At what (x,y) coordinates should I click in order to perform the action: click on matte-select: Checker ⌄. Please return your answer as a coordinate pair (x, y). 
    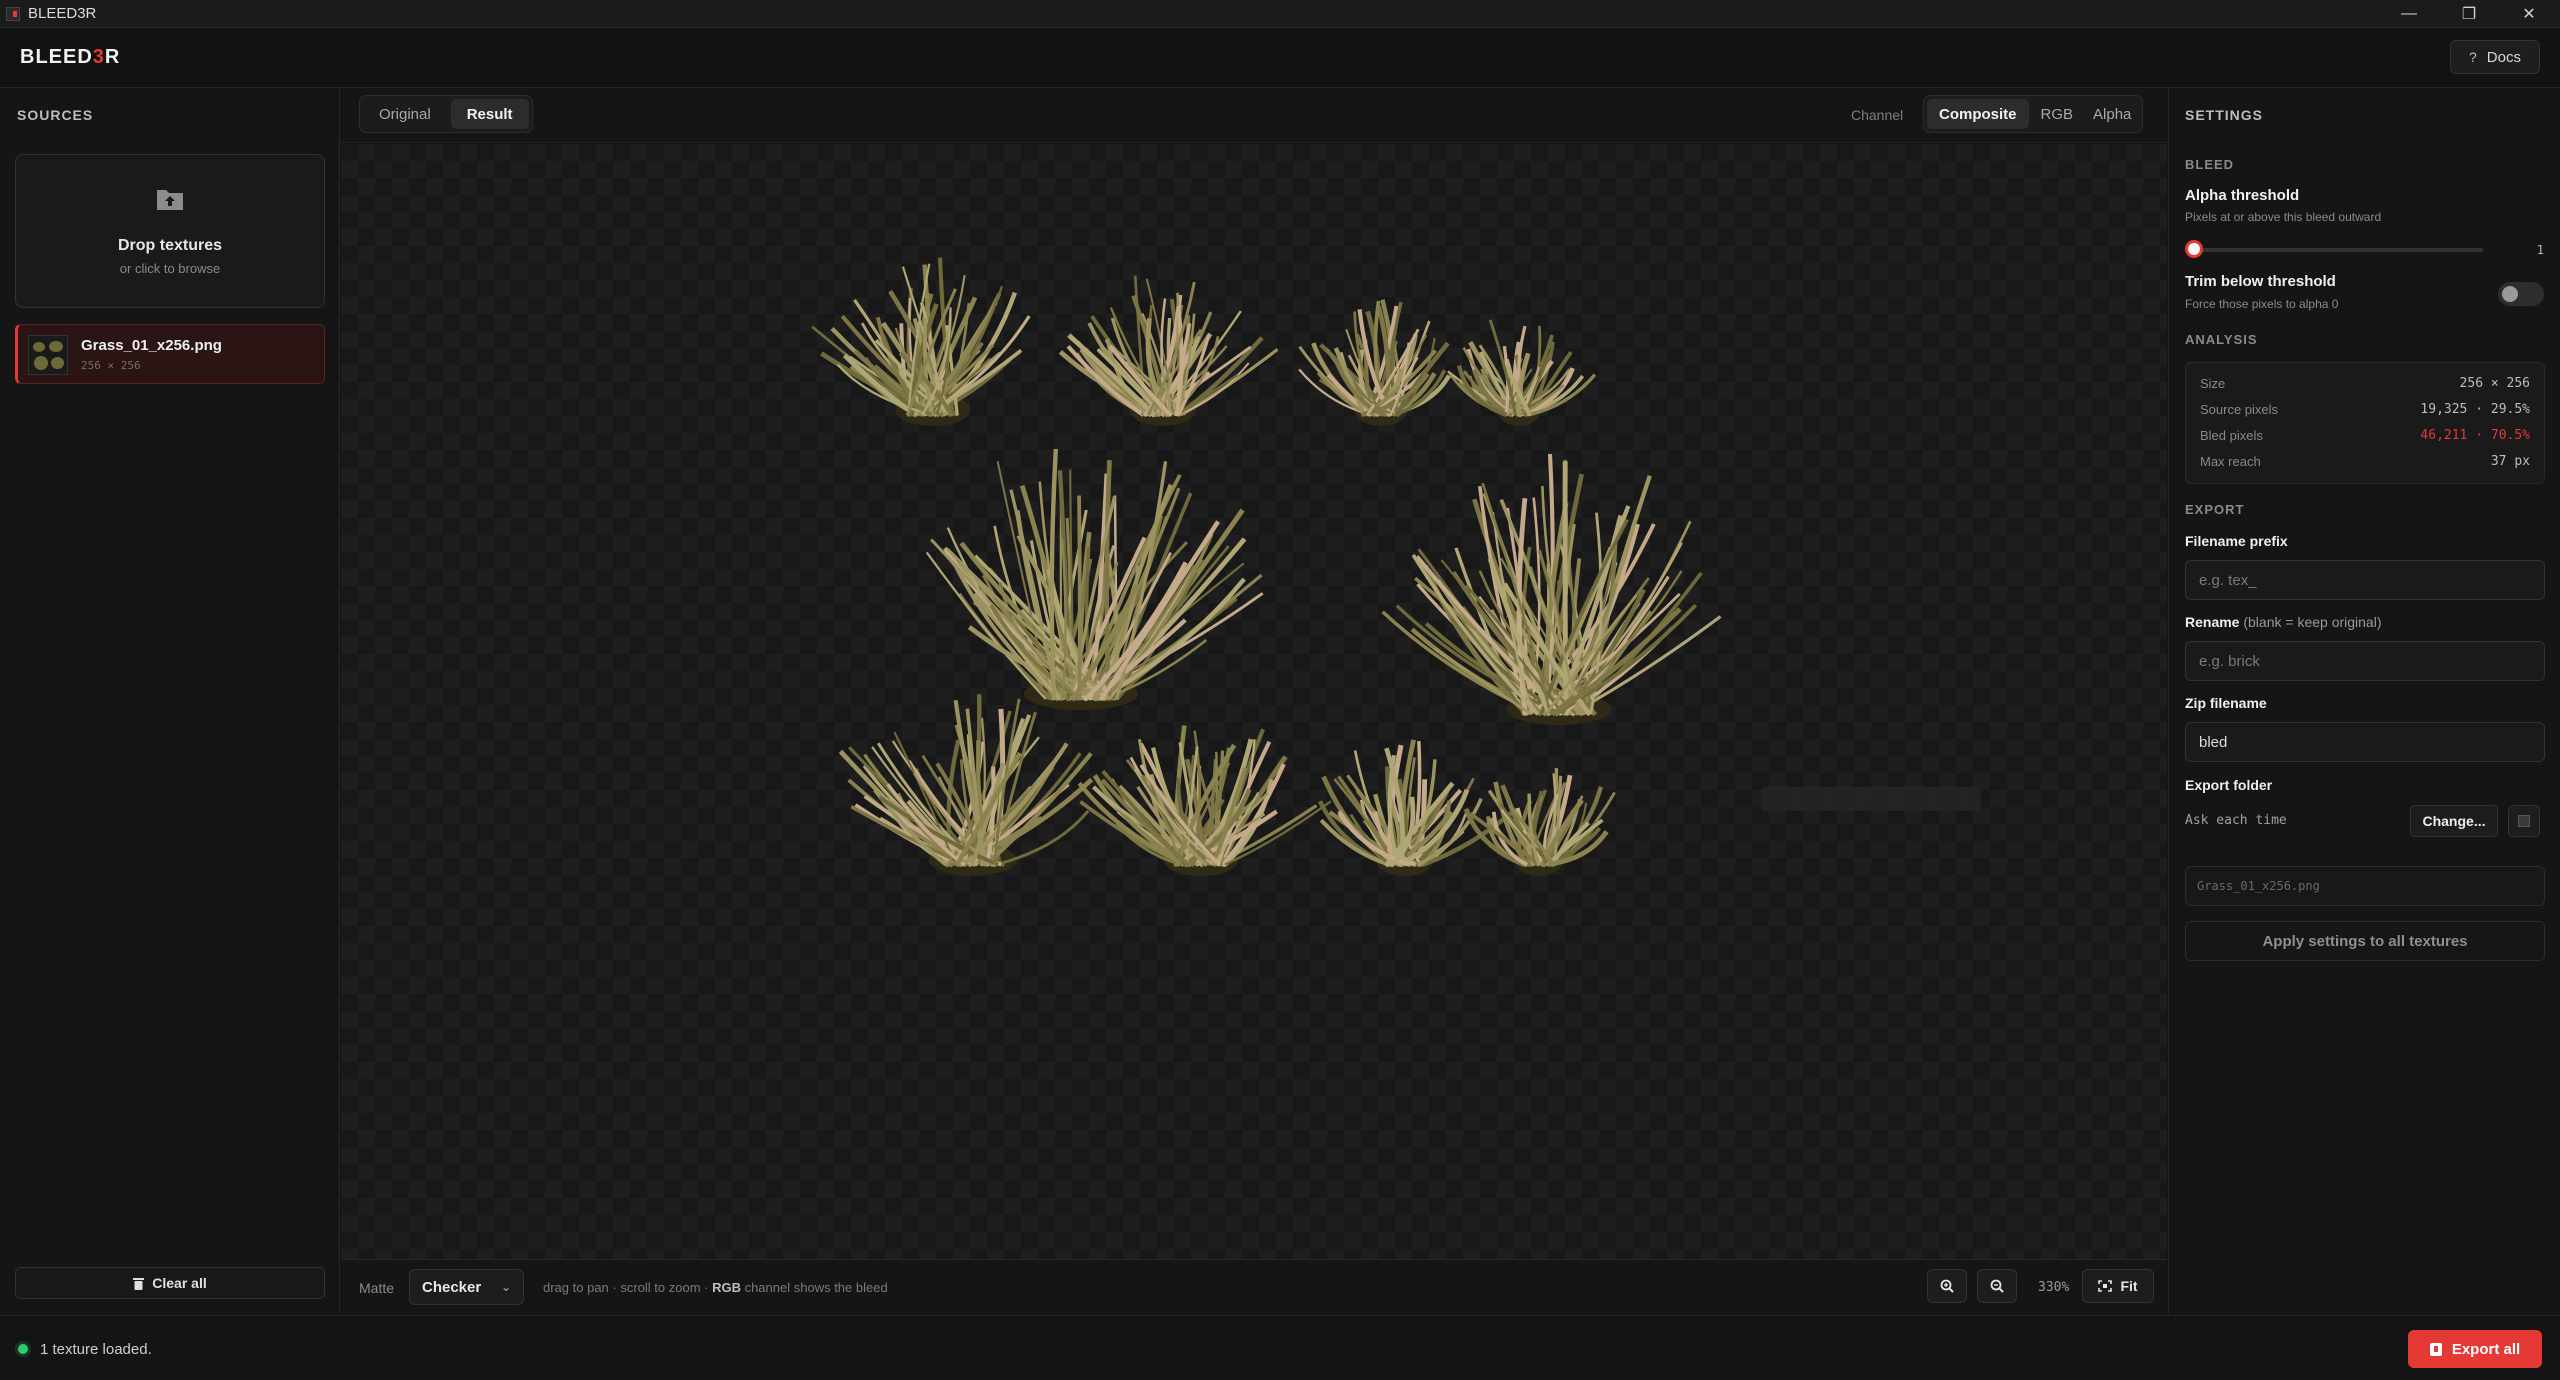
    Looking at the image, I should click on (466, 1287).